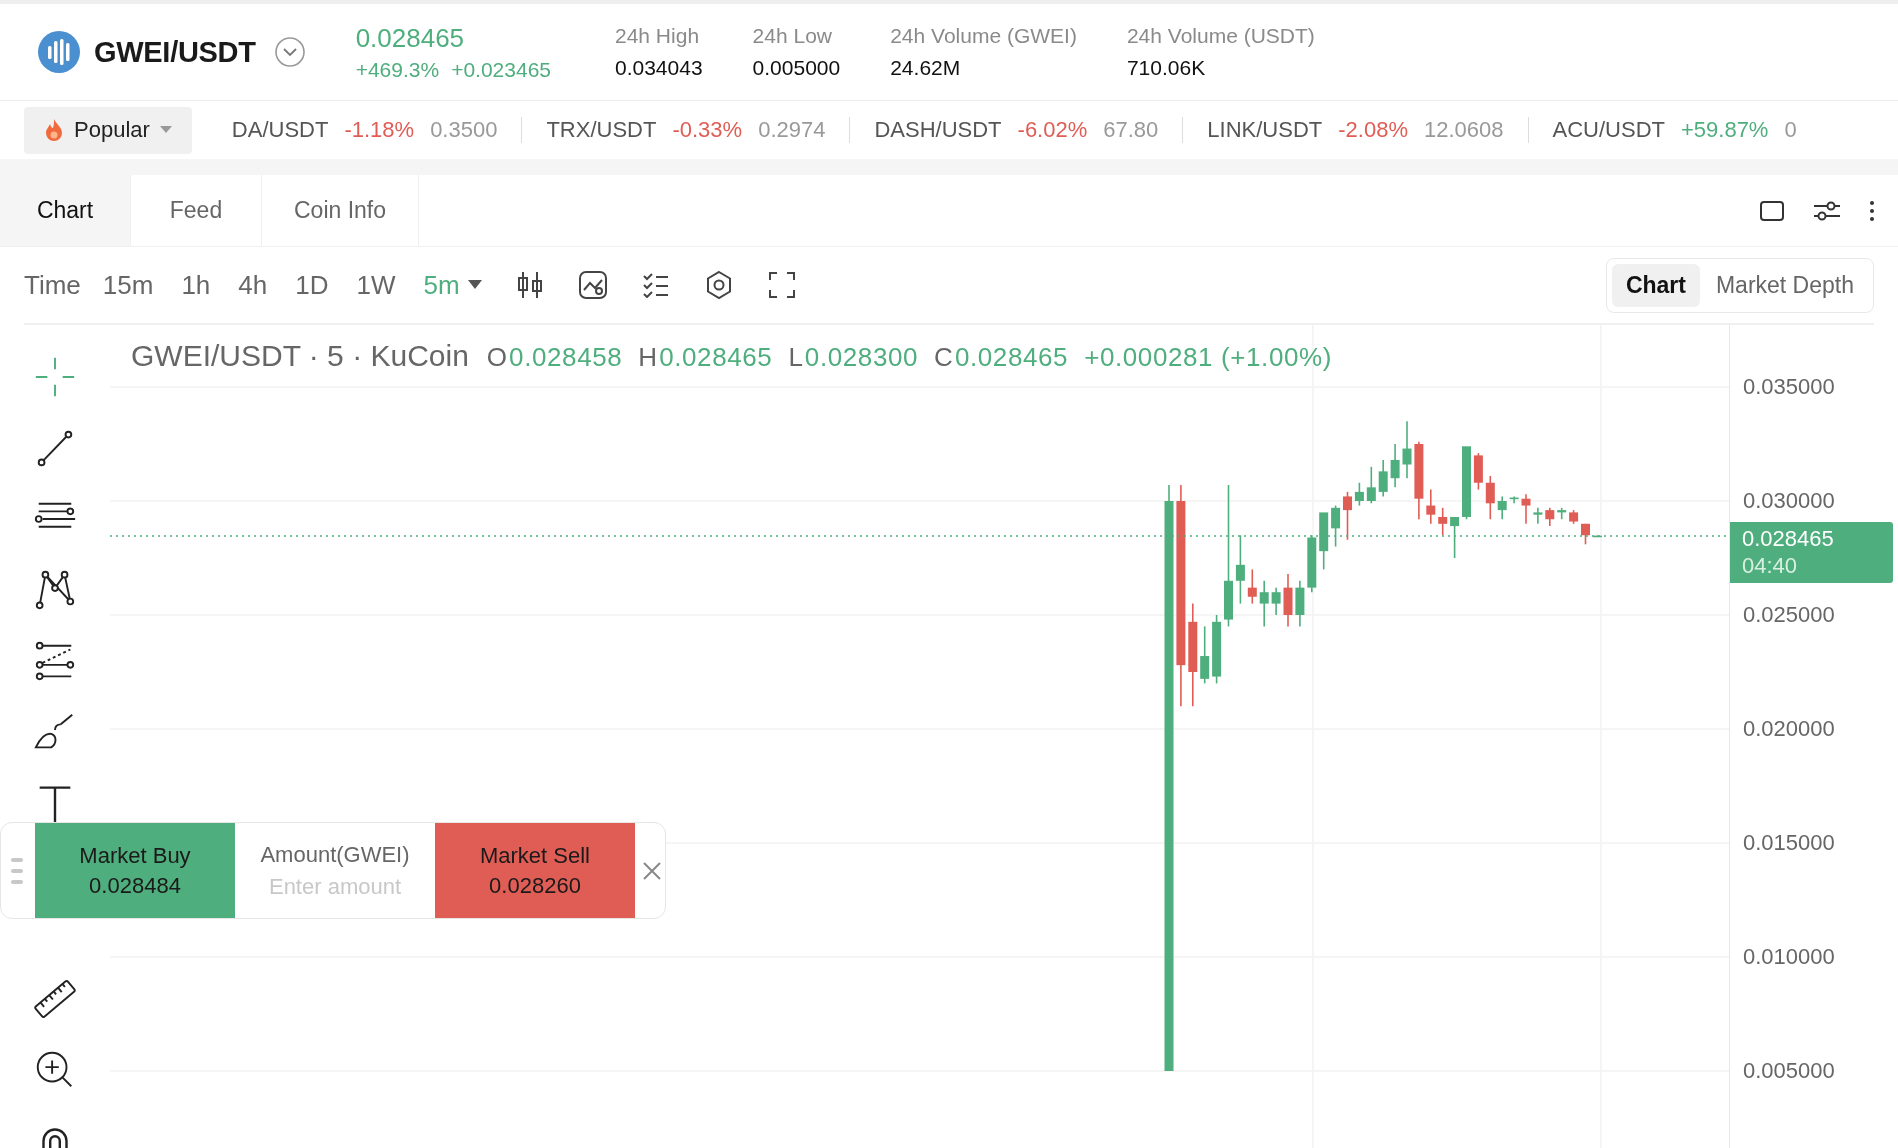 This screenshot has width=1898, height=1148. What do you see at coordinates (1789, 957) in the screenshot?
I see `price-tick: 0.010000` at bounding box center [1789, 957].